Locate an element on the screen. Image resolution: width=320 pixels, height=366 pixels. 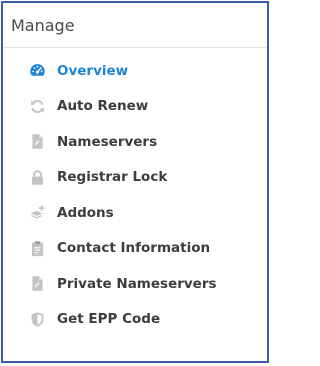
menu-item-overview: Overview is located at coordinates (135, 71).